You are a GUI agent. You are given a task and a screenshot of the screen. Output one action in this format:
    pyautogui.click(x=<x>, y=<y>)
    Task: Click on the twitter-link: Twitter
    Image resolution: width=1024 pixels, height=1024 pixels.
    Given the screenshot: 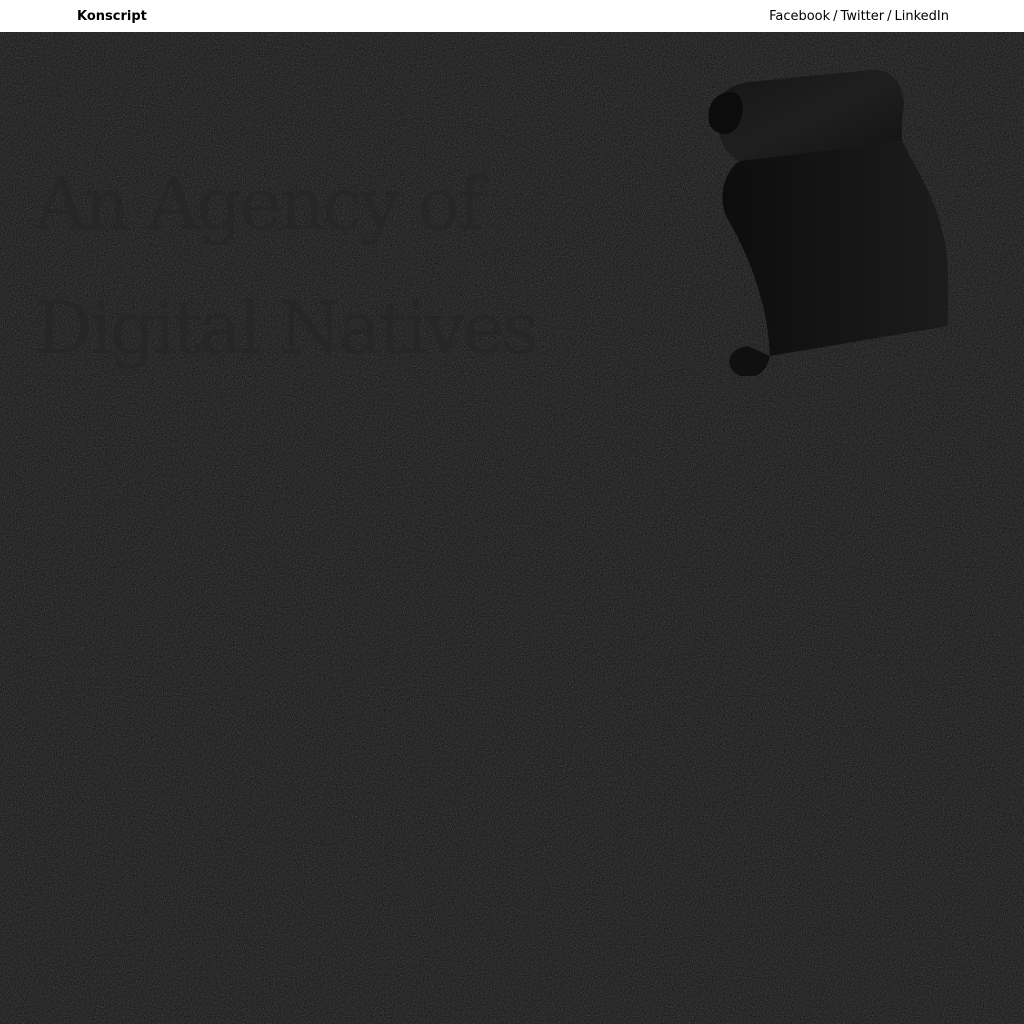 What is the action you would take?
    pyautogui.click(x=863, y=16)
    